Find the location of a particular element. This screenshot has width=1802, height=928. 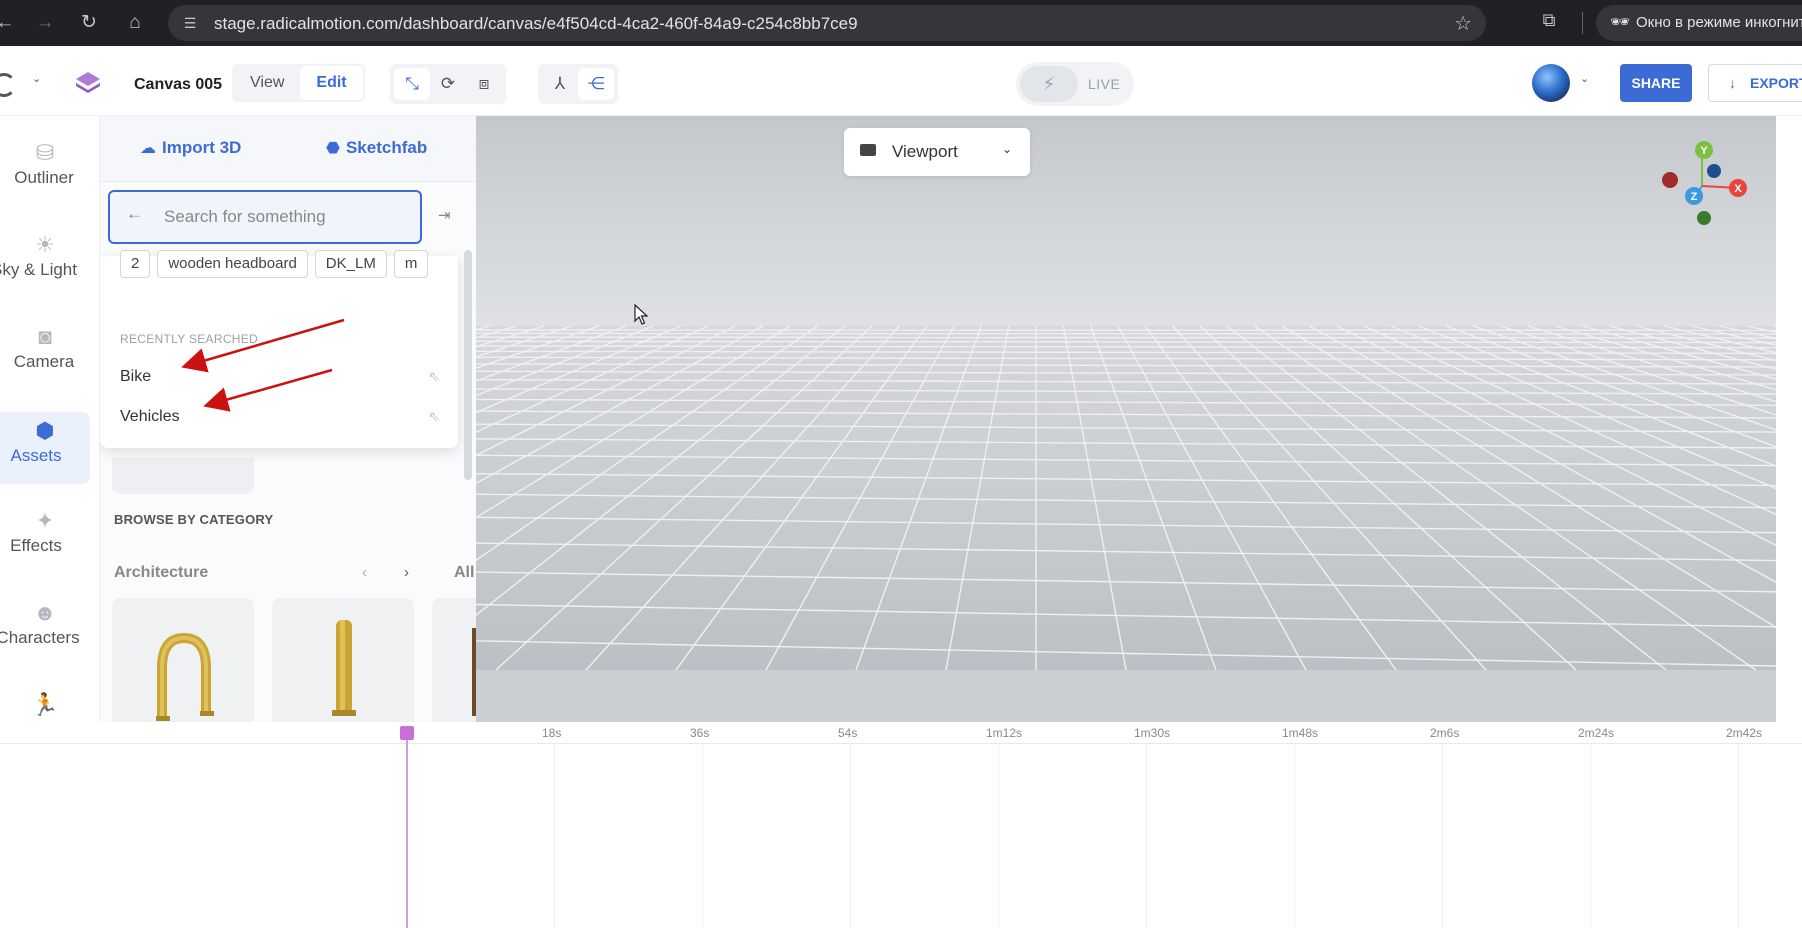

camera-select-label: Viewport is located at coordinates (925, 151).